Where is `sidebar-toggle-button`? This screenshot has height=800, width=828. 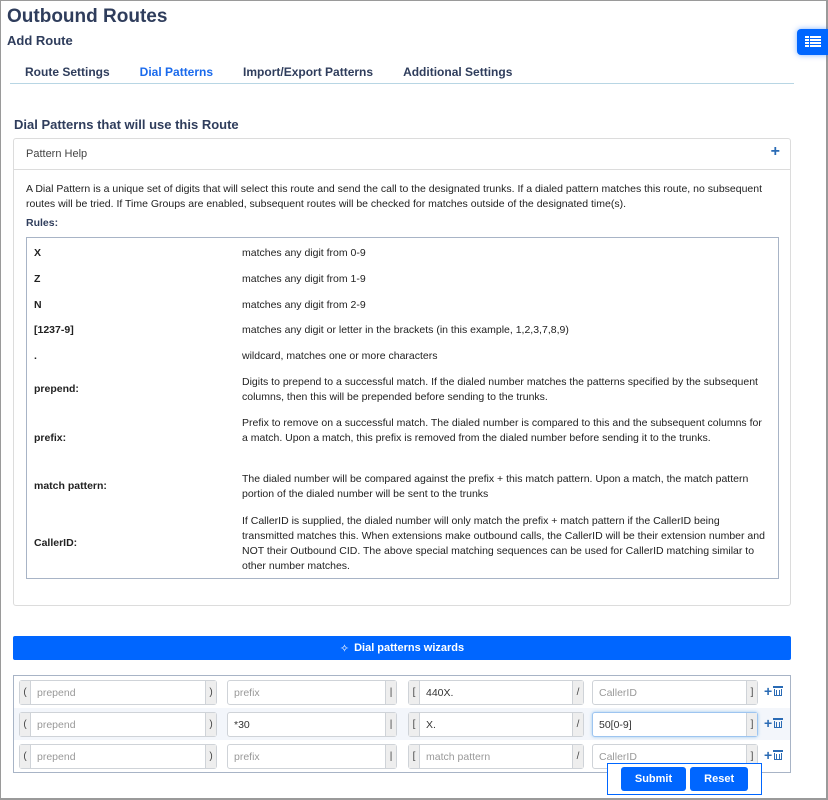
sidebar-toggle-button is located at coordinates (812, 42).